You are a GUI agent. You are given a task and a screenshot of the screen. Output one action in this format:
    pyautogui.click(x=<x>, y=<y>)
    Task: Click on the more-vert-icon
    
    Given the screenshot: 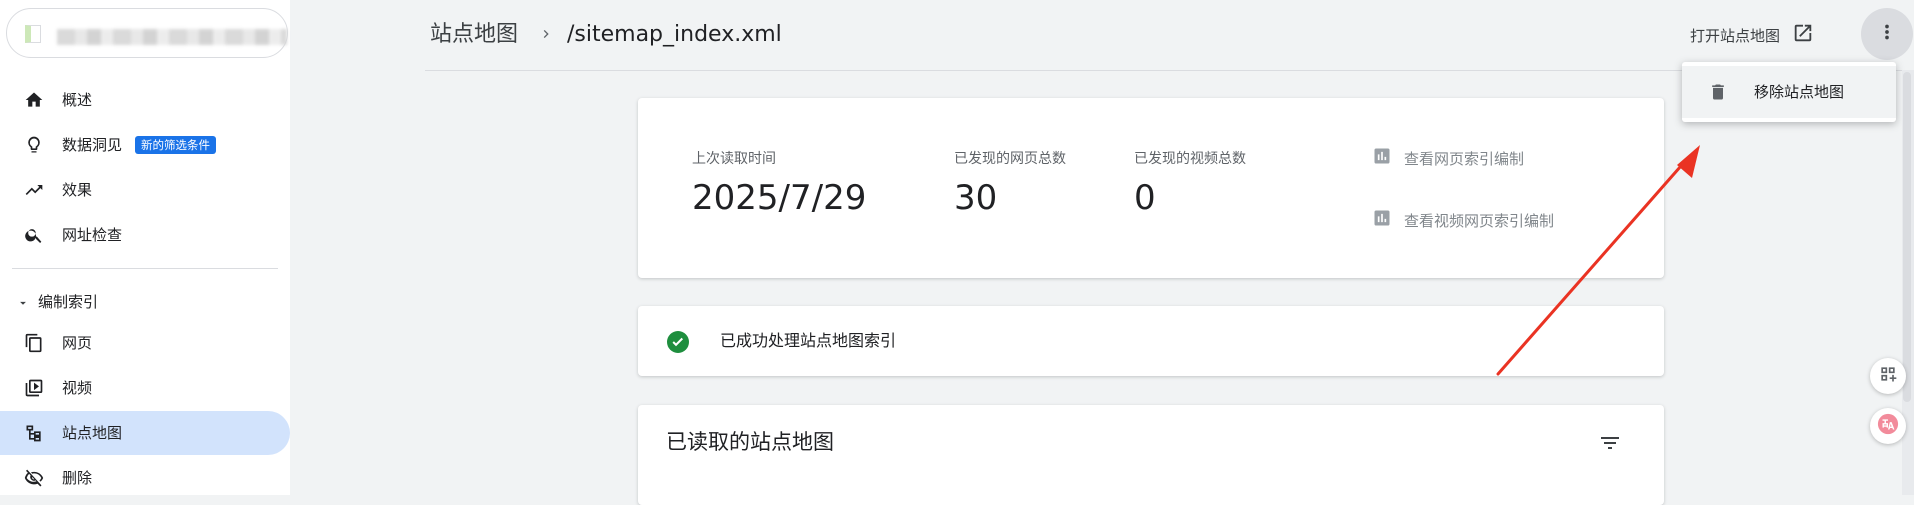 What is the action you would take?
    pyautogui.click(x=1887, y=34)
    